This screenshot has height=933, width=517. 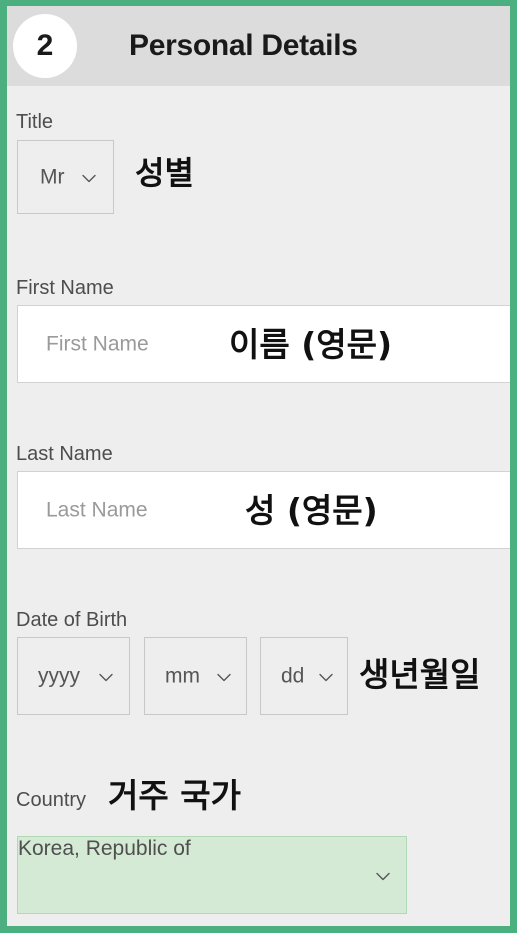 What do you see at coordinates (52, 177) in the screenshot?
I see `title-select-value: Mr` at bounding box center [52, 177].